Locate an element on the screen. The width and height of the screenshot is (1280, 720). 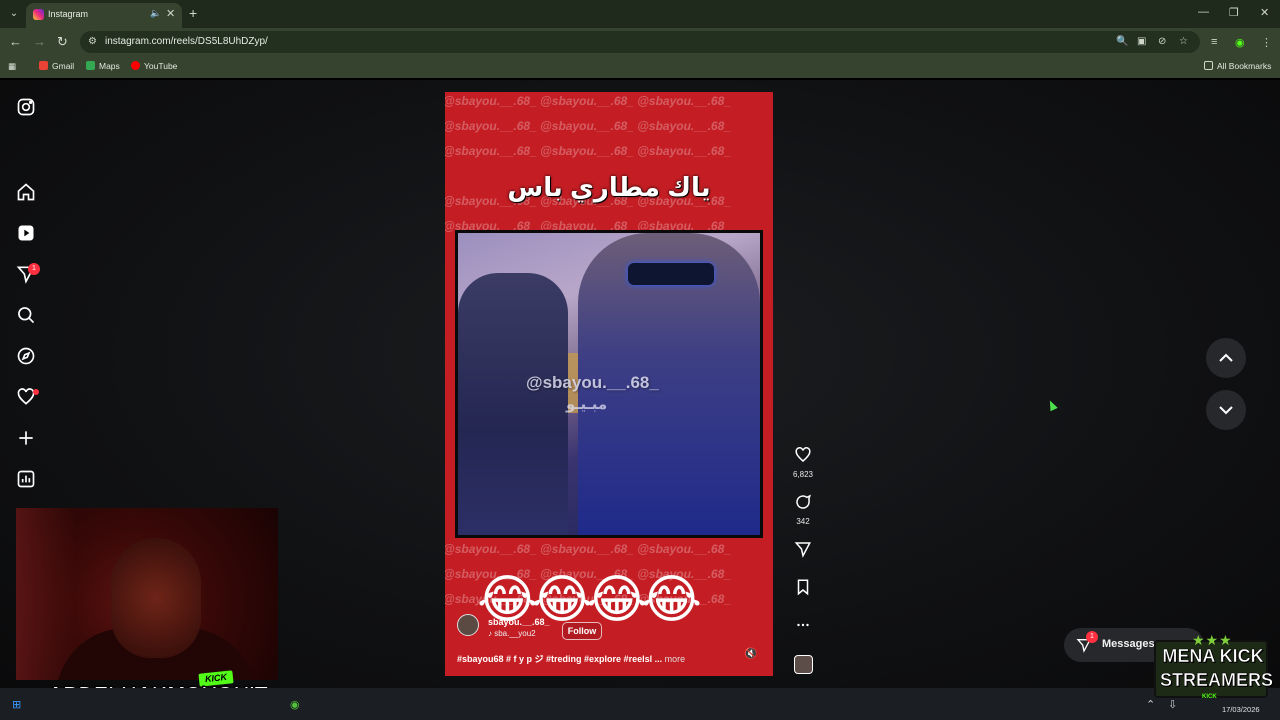
video-frame: @sbayou.__.68_ مبـيـو is located at coordinates (609, 384).